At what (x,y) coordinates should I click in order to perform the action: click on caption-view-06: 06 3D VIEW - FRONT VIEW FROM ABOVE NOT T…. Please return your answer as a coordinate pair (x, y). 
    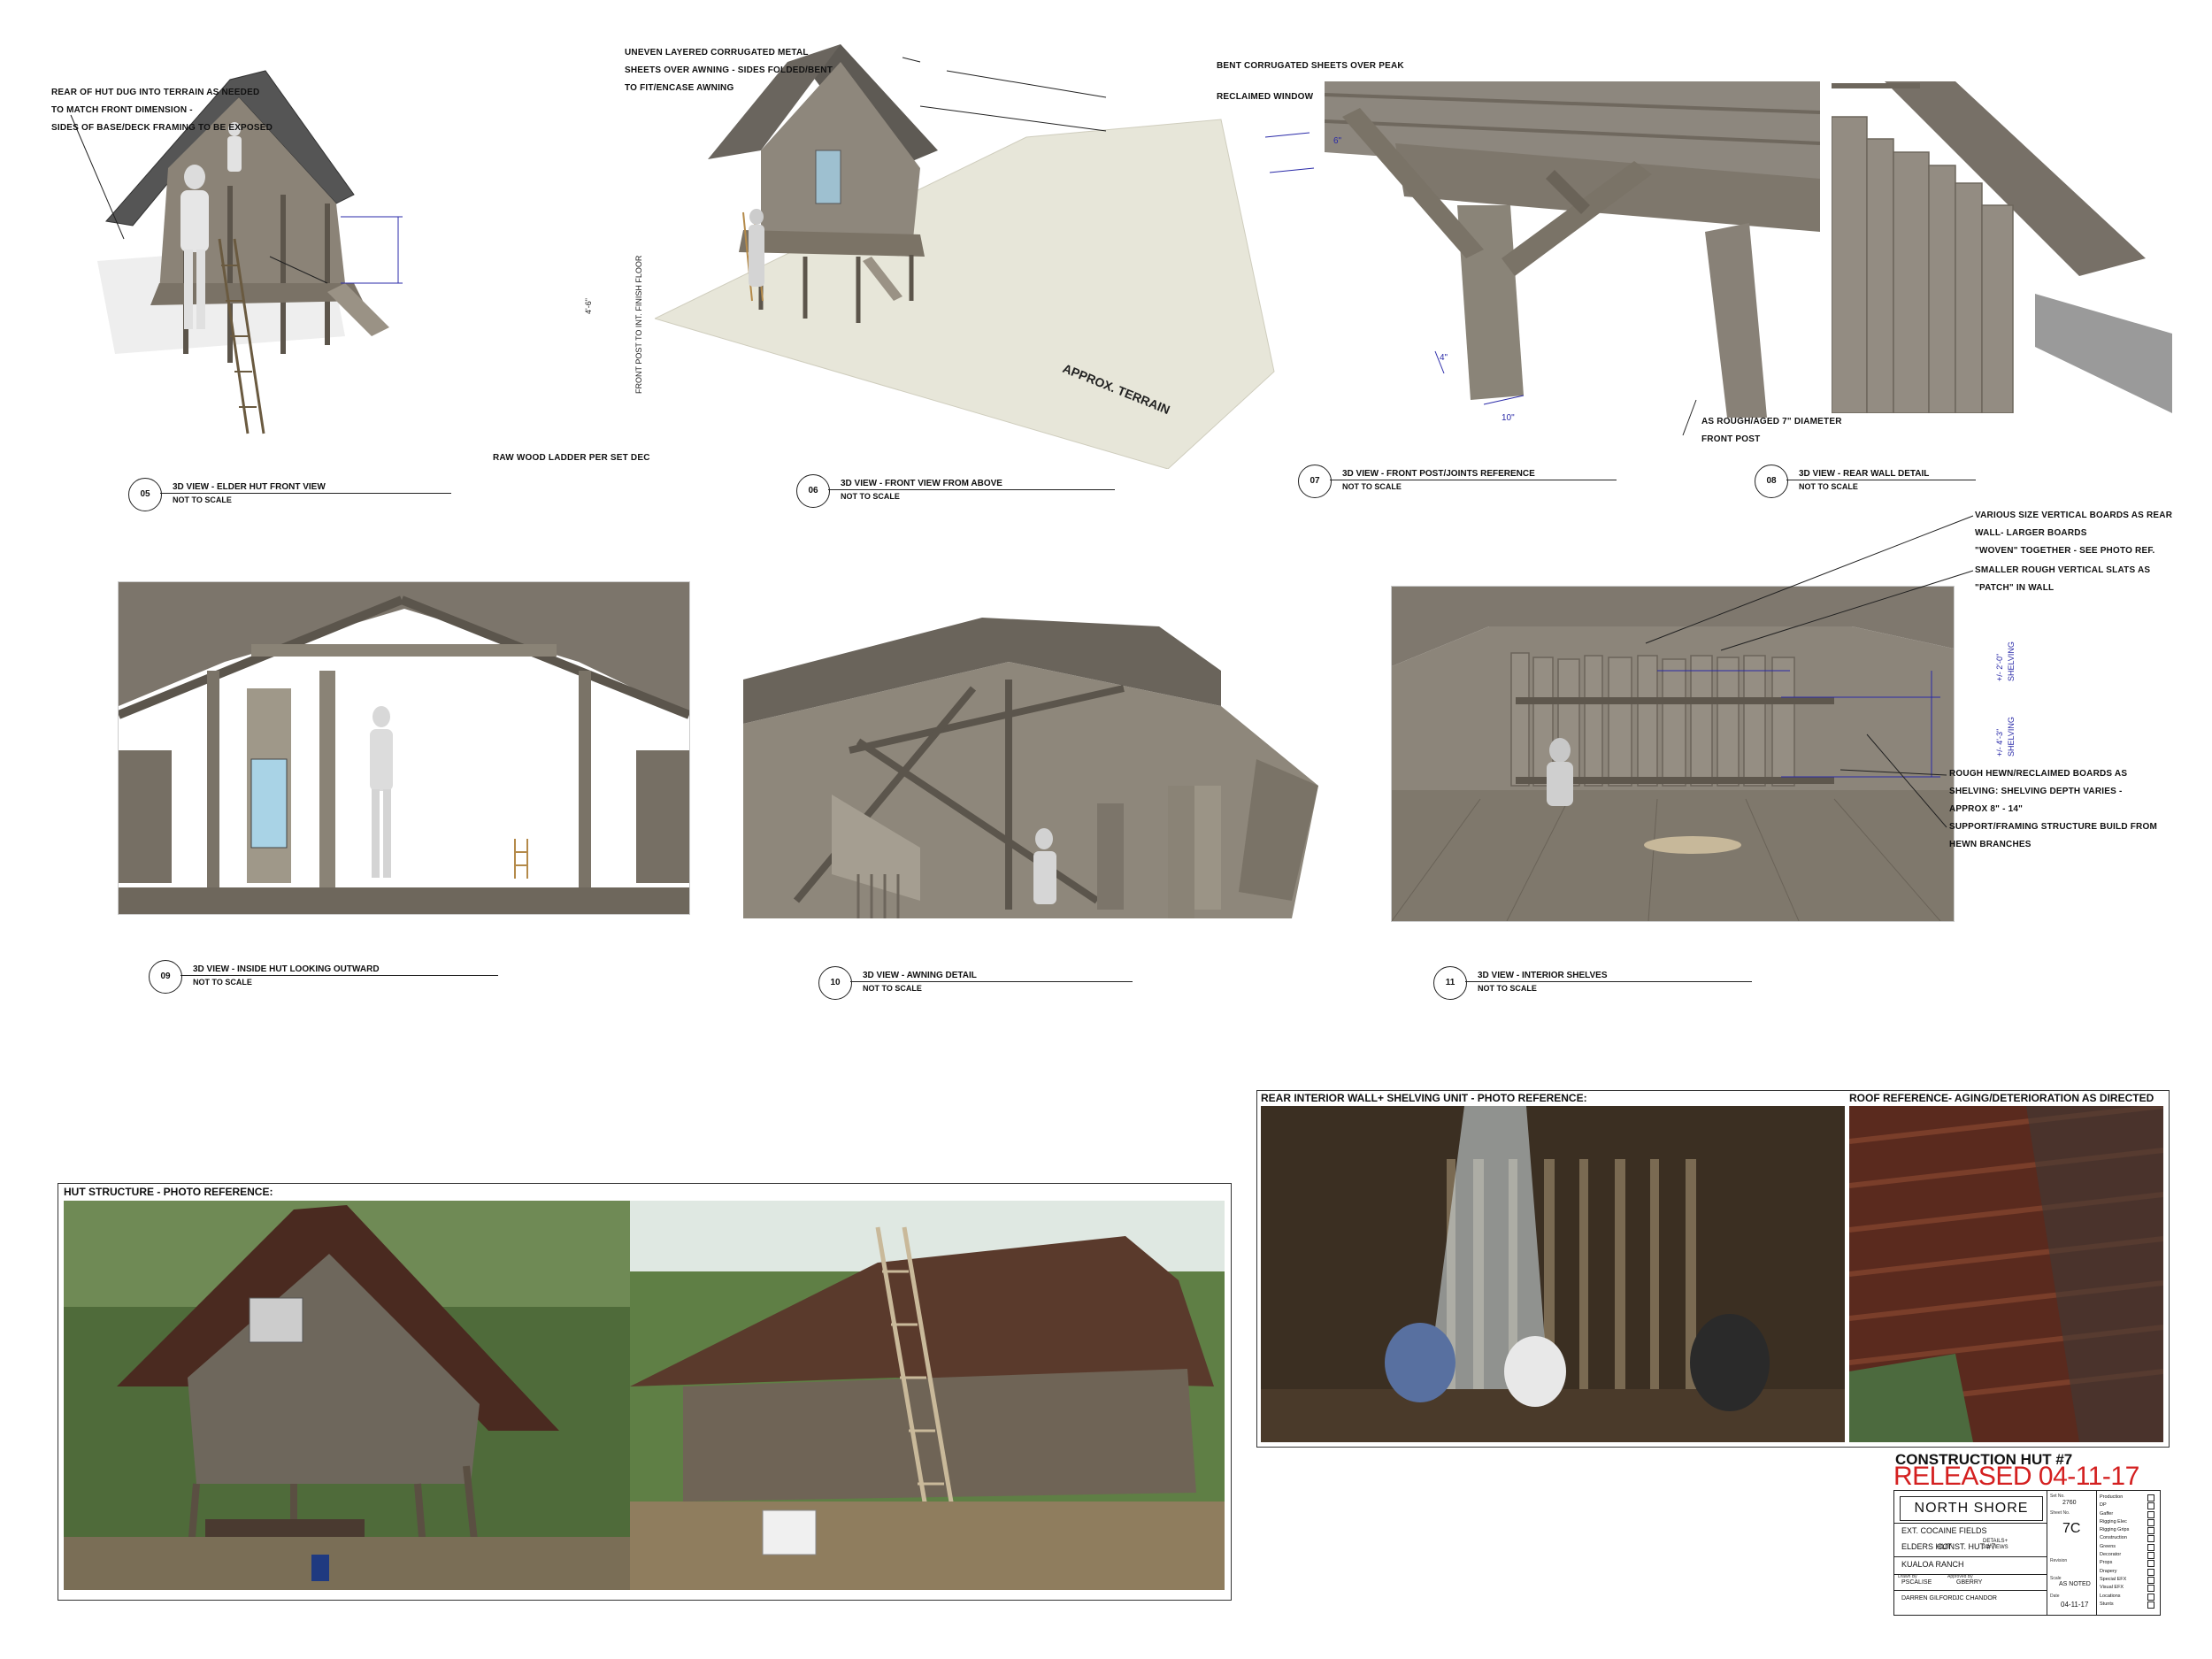
    Looking at the image, I should click on (956, 492).